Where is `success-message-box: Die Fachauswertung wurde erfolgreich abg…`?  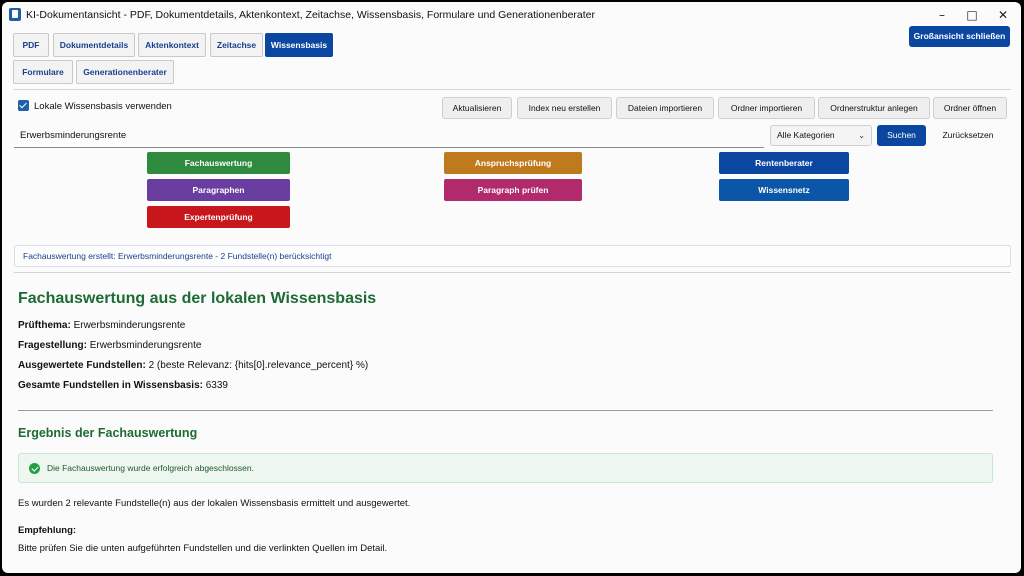
success-message-box: Die Fachauswertung wurde erfolgreich abg… is located at coordinates (505, 468).